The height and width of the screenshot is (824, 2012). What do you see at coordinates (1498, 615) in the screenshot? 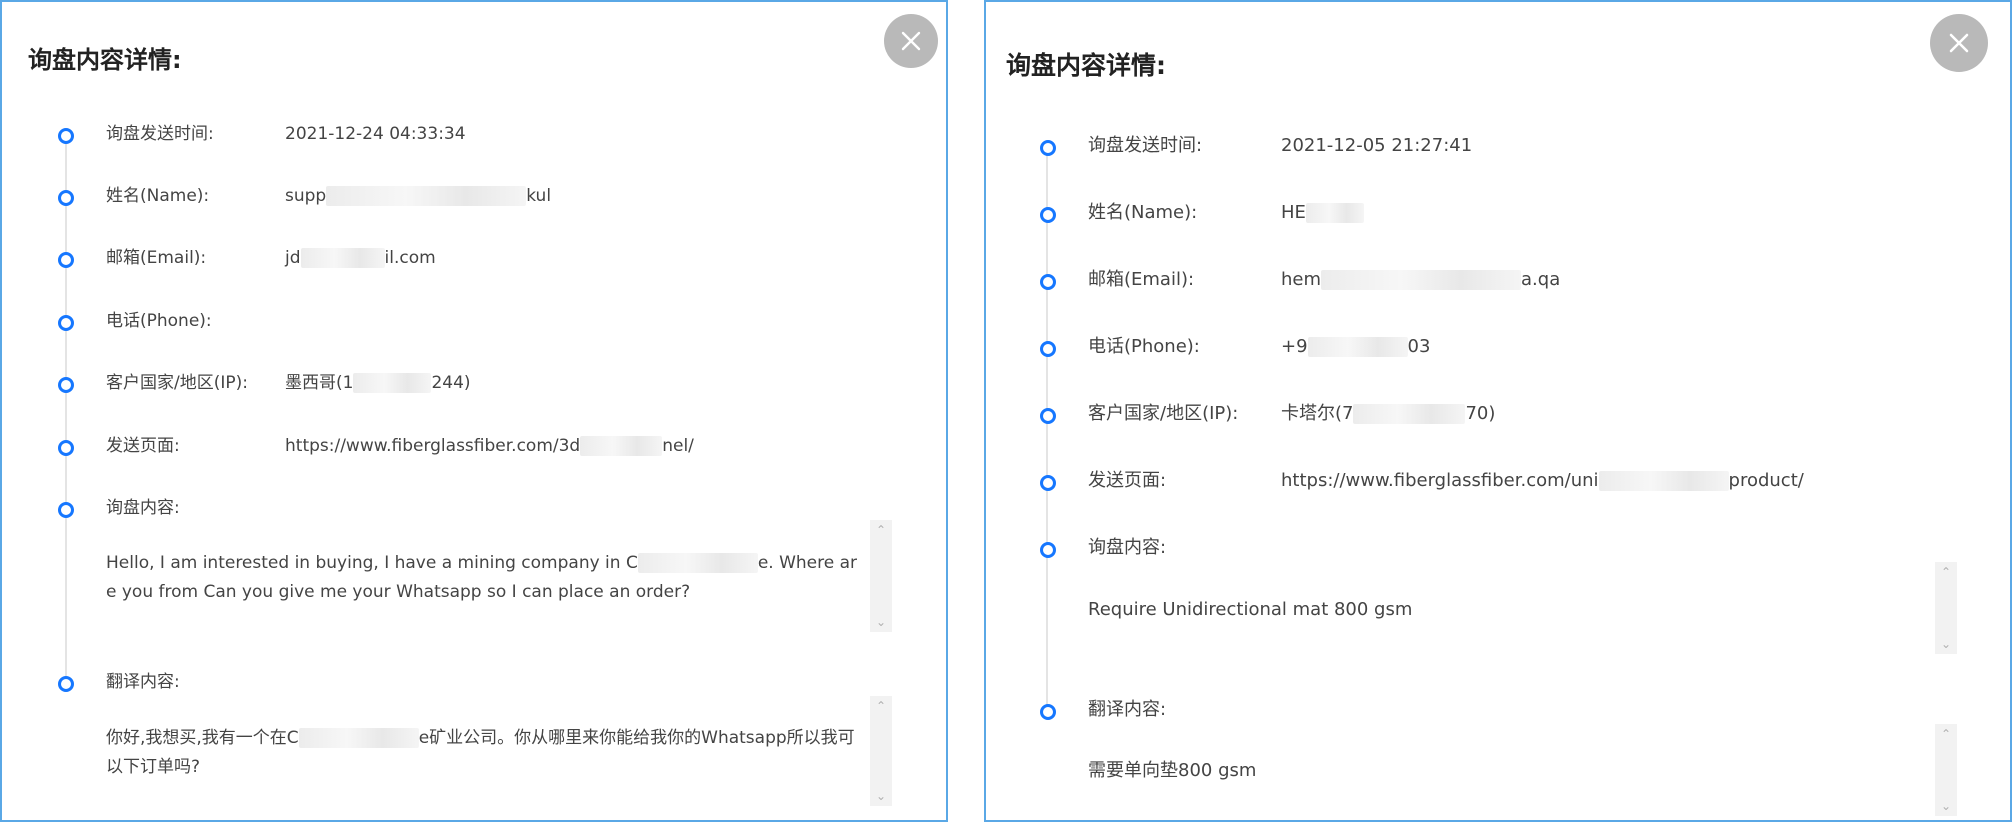
I see `inquiry-content-textbox: Require Unidirectional mat 800 gsm` at bounding box center [1498, 615].